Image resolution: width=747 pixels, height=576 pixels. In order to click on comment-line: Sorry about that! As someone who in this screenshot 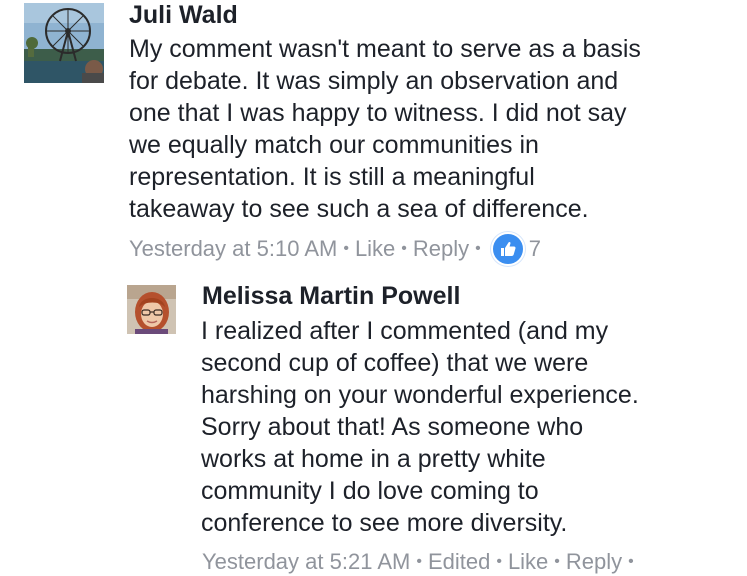, I will do `click(392, 427)`.